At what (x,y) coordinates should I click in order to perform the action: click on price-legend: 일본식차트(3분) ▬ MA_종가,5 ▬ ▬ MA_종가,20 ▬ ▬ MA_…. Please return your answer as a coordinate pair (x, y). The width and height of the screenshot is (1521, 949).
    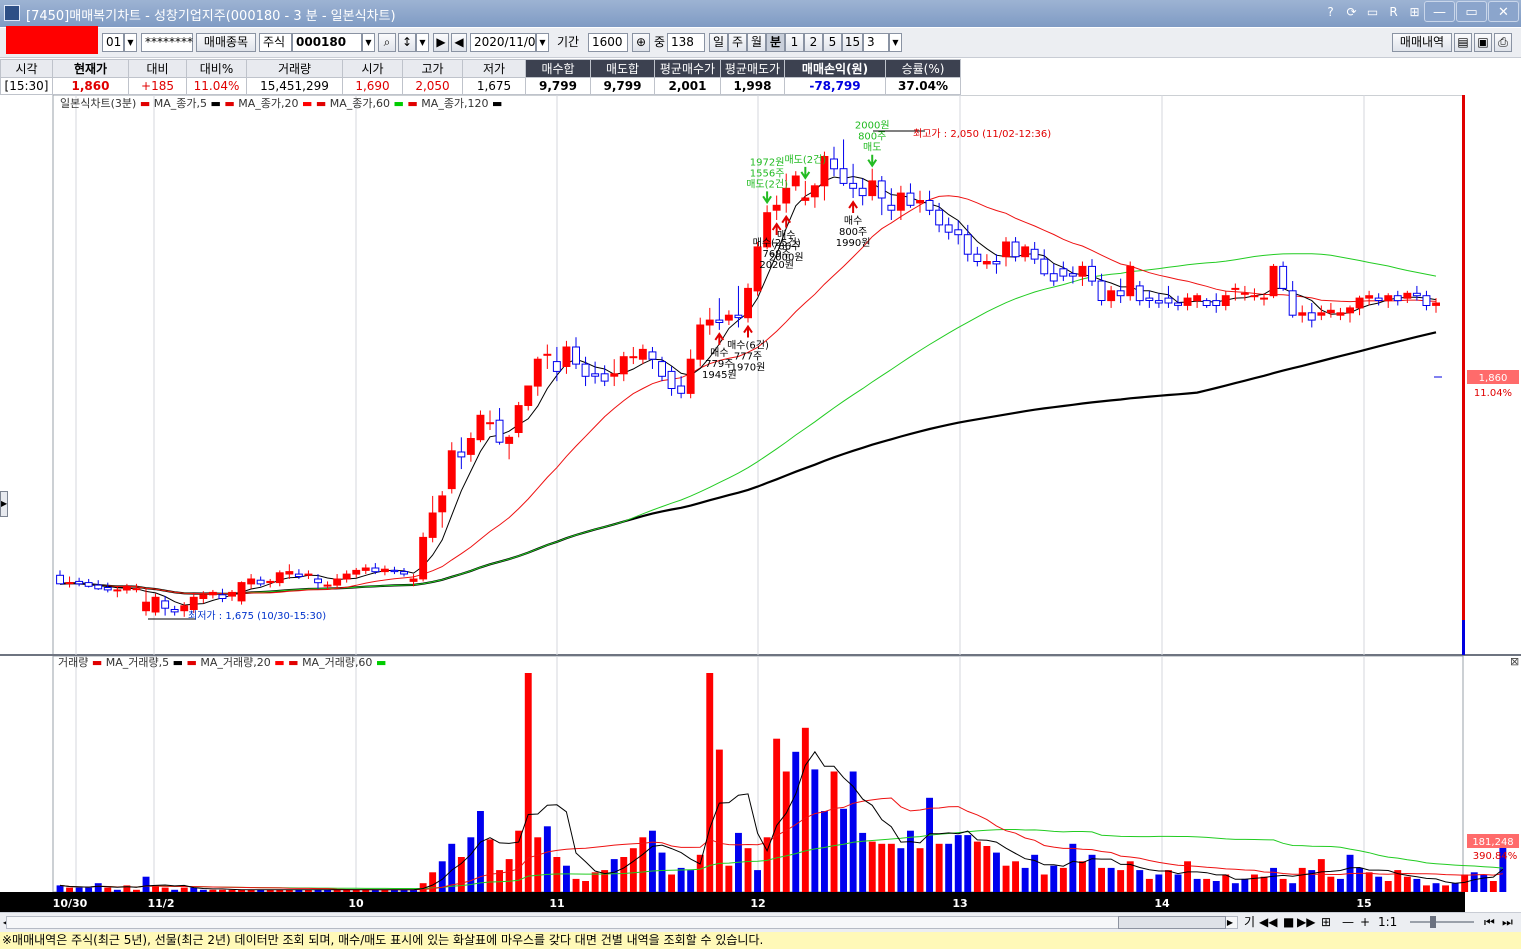
    Looking at the image, I should click on (281, 103).